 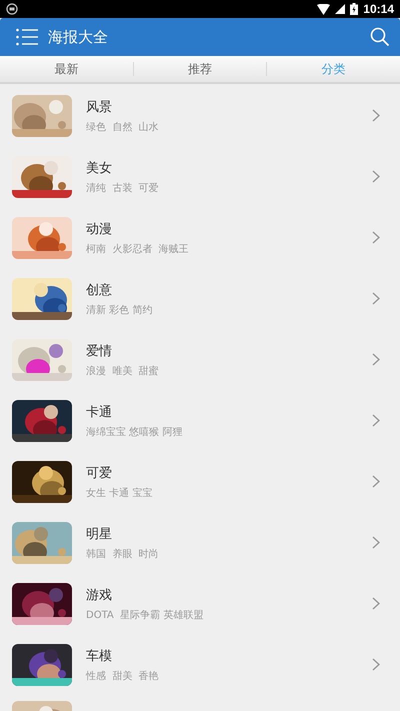 What do you see at coordinates (229, 431) in the screenshot?
I see `category-tags: 海绵宝宝 悠嘻猴 阿狸` at bounding box center [229, 431].